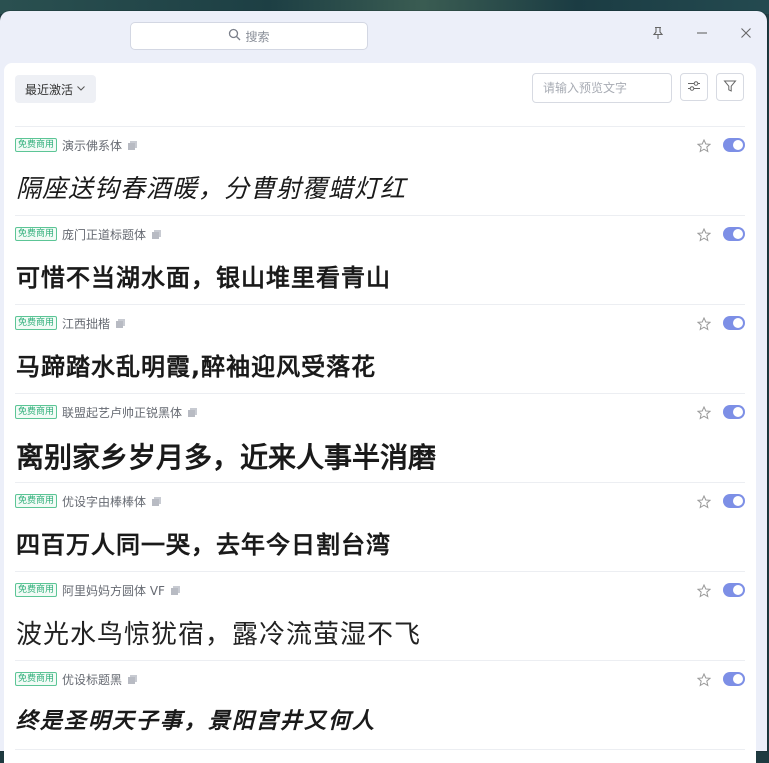  What do you see at coordinates (81, 89) in the screenshot?
I see `chevron-down-icon` at bounding box center [81, 89].